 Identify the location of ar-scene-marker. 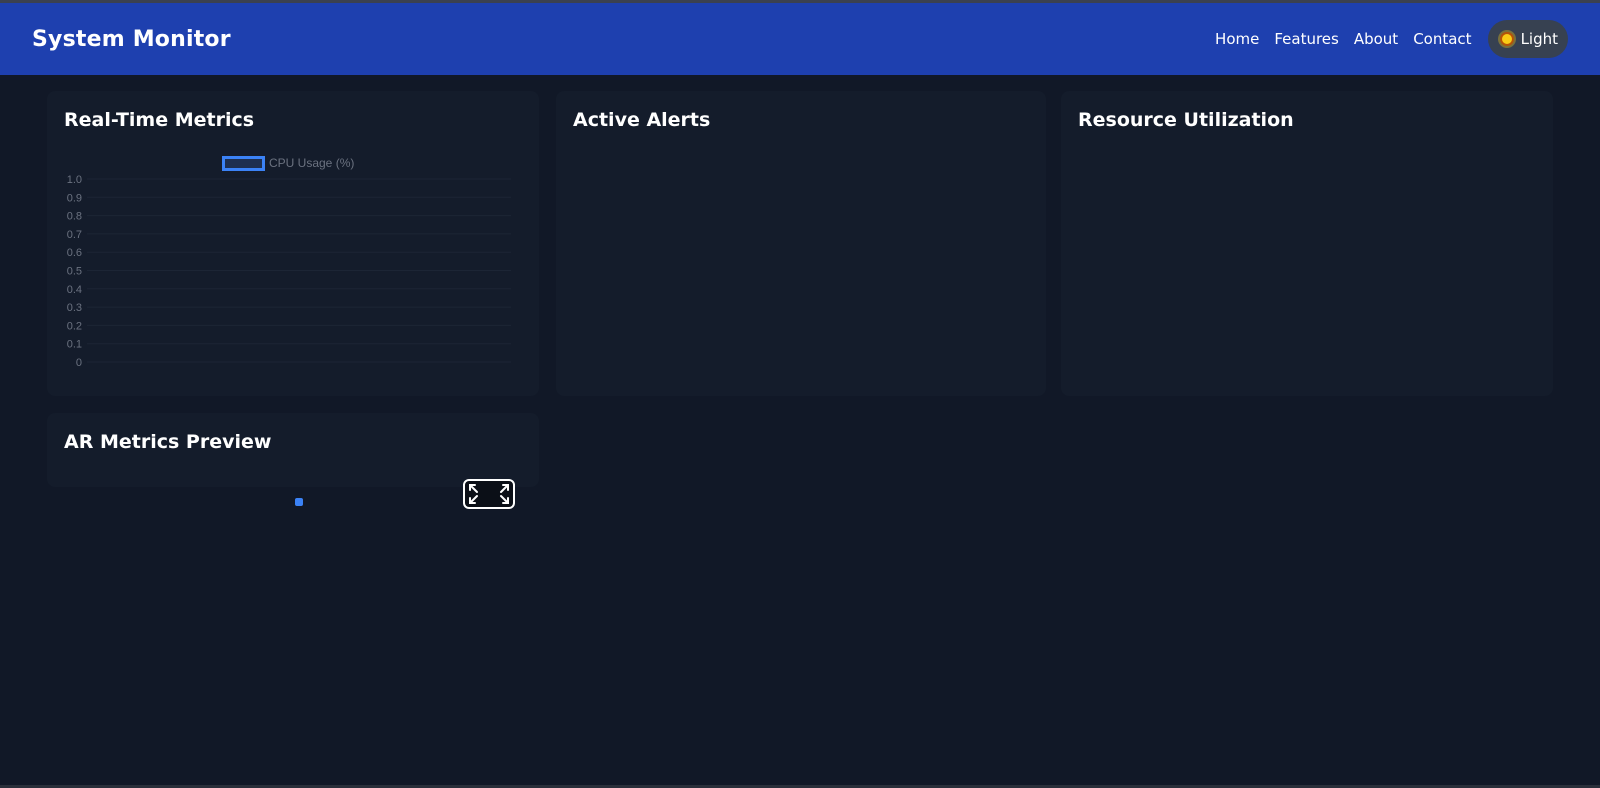
(299, 502).